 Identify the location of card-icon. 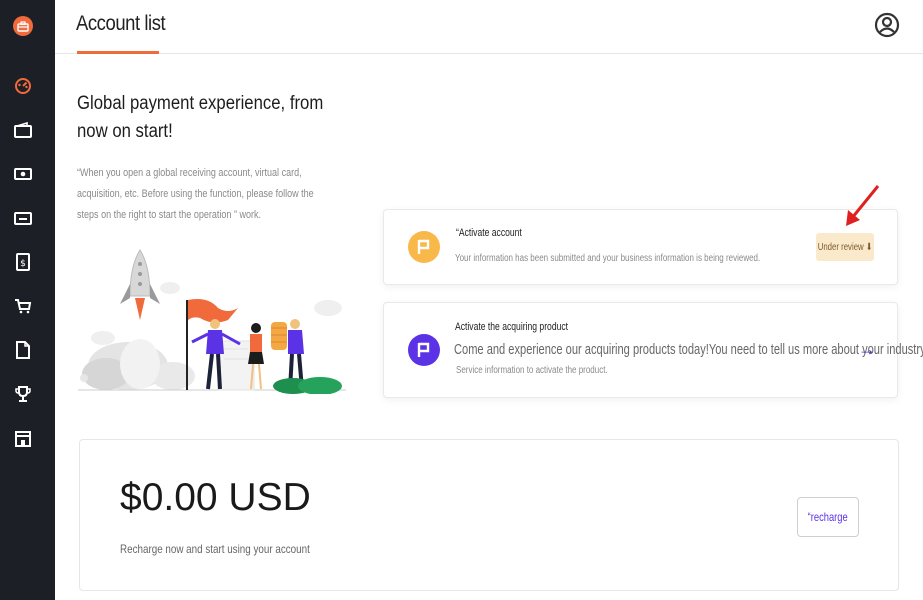
(23, 218).